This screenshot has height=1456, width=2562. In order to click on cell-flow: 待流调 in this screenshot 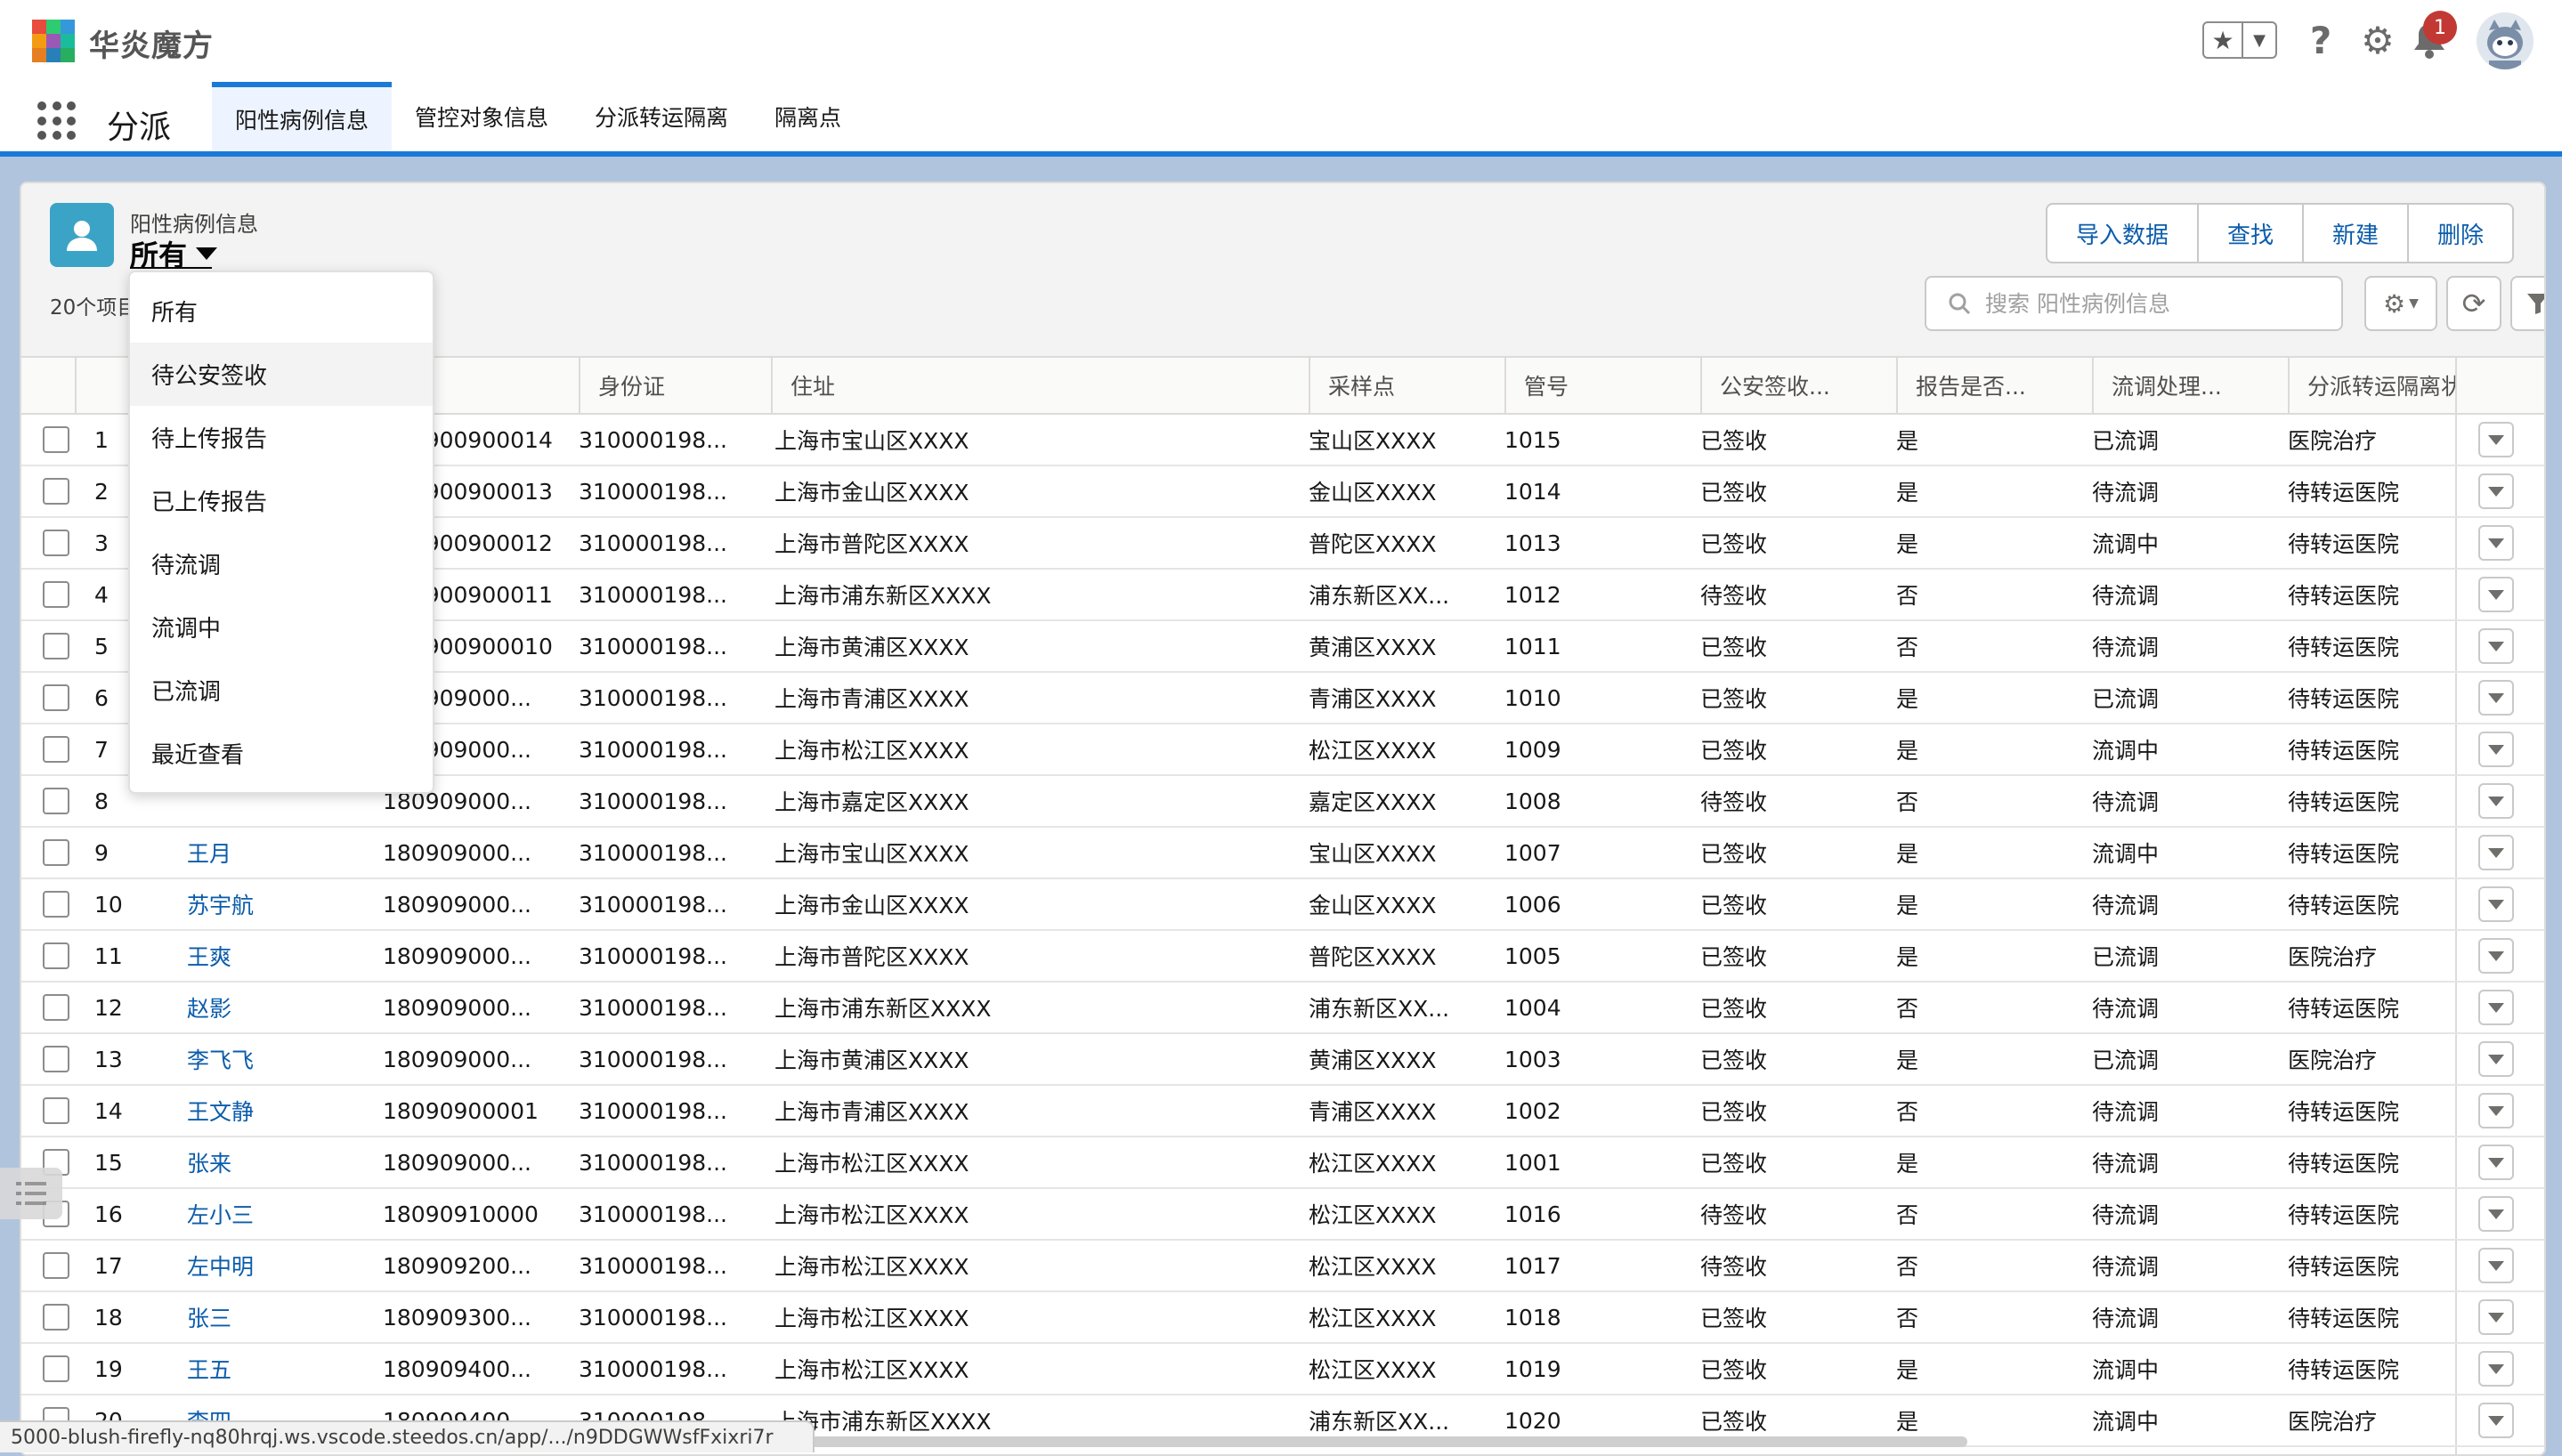, I will do `click(2126, 647)`.